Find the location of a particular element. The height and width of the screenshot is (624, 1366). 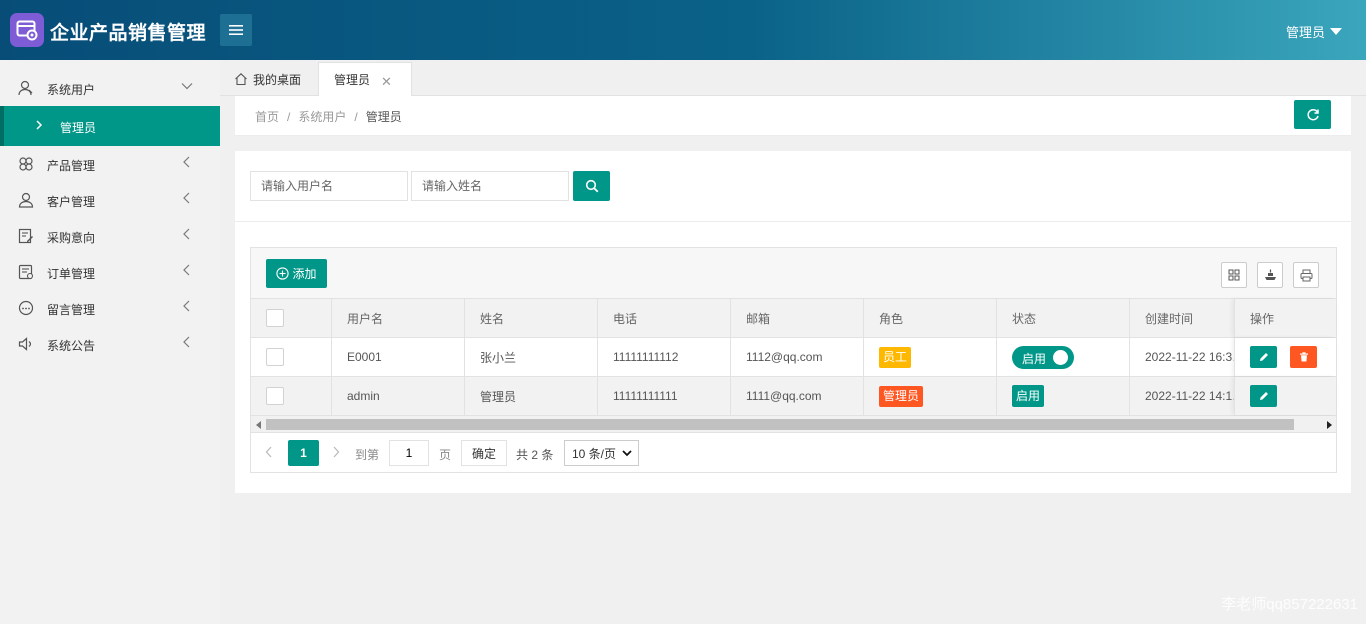

column-header: 操作 is located at coordinates (1262, 318).